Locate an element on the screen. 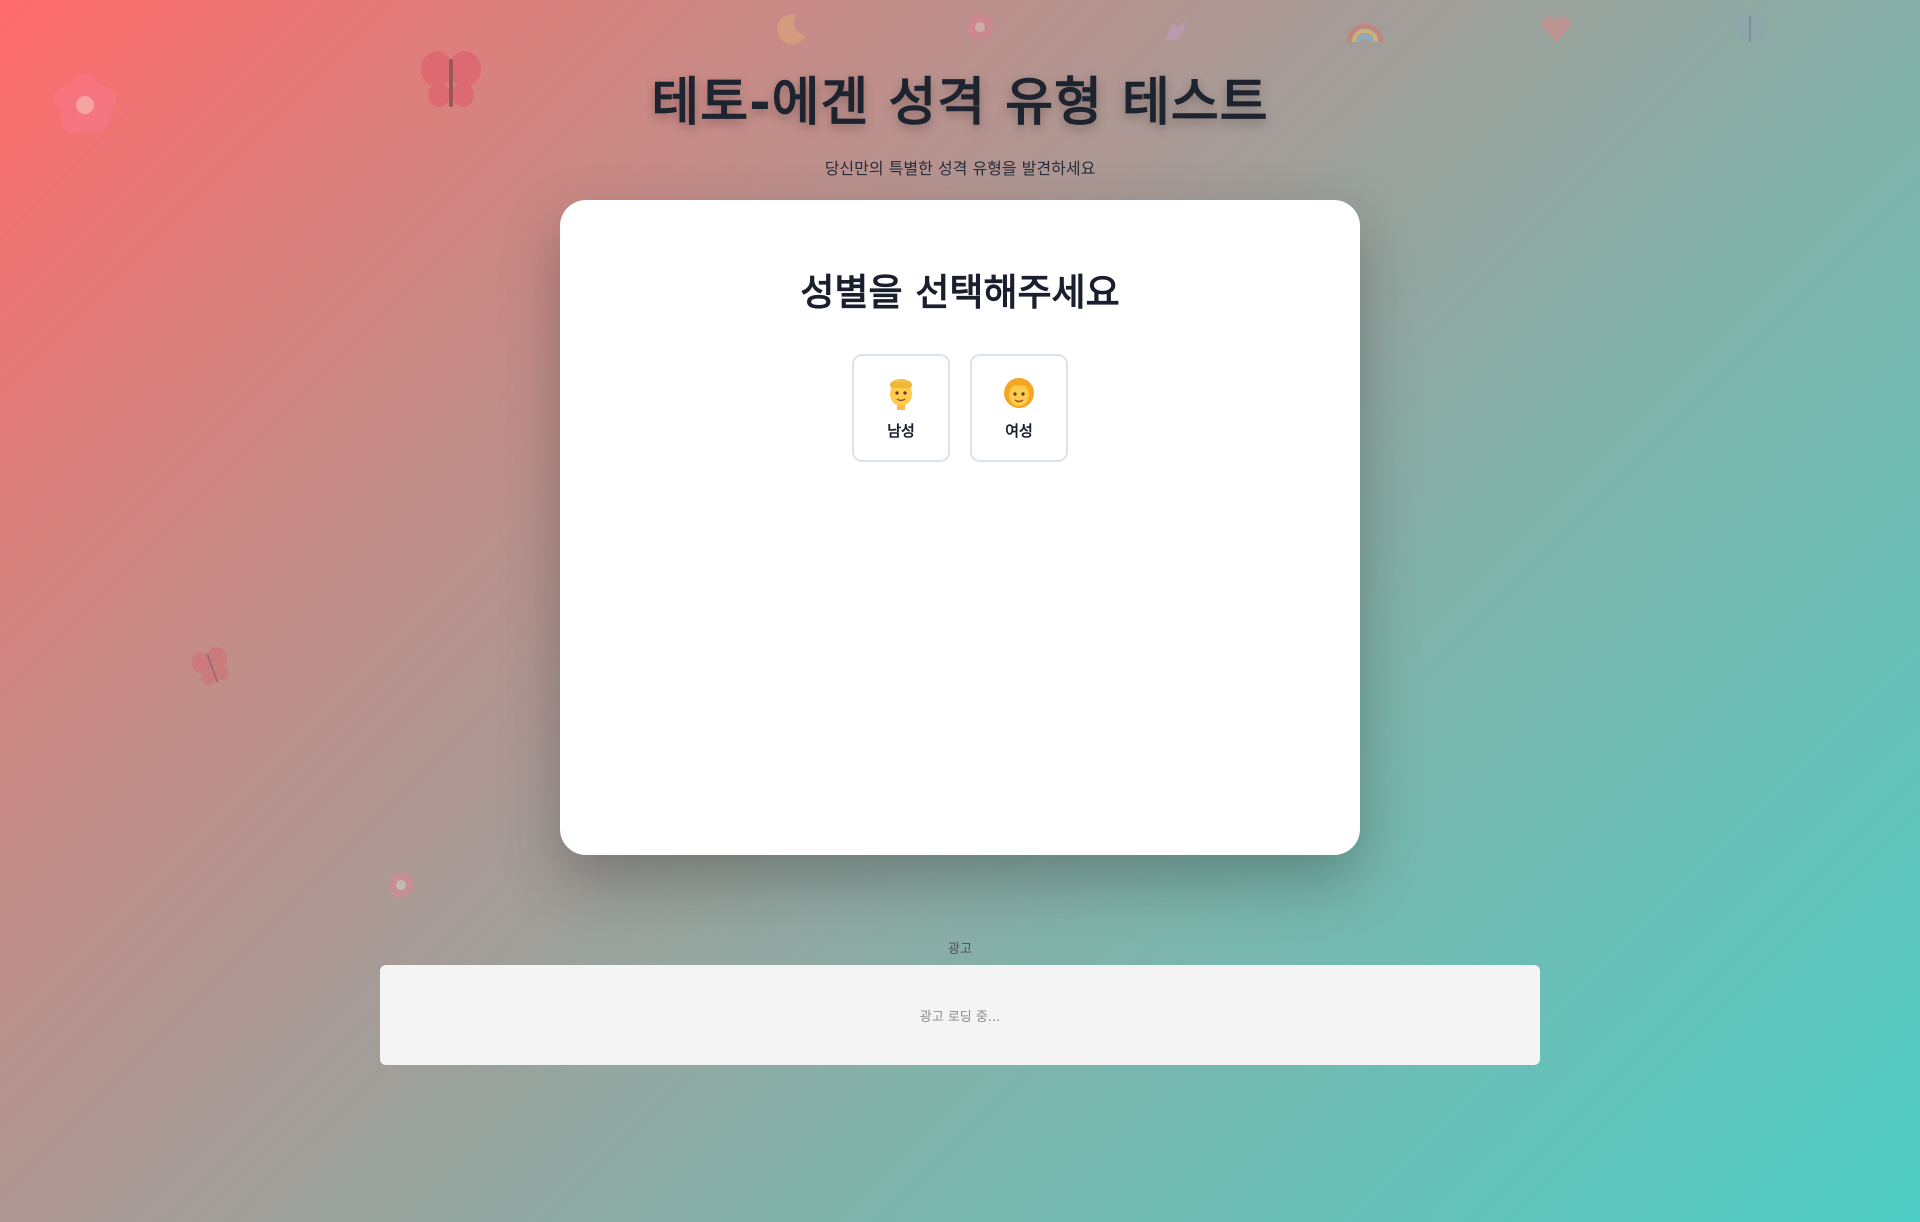  heart-icon is located at coordinates (1556, 29).